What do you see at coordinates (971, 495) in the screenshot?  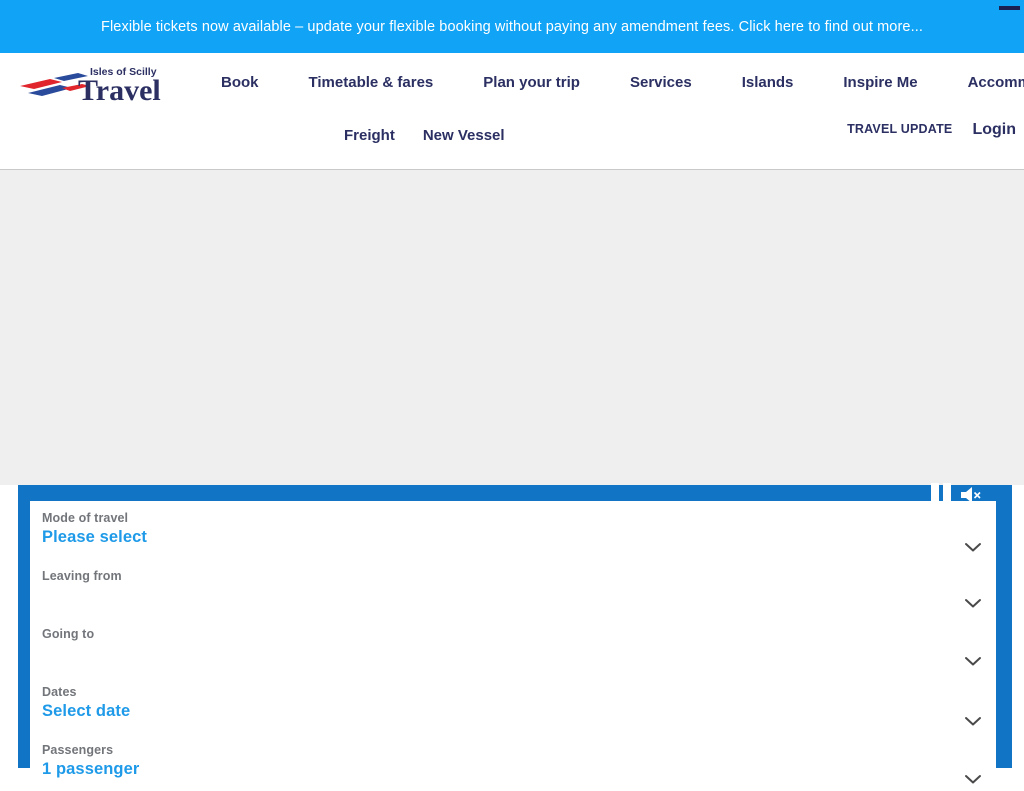 I see `mute-icon` at bounding box center [971, 495].